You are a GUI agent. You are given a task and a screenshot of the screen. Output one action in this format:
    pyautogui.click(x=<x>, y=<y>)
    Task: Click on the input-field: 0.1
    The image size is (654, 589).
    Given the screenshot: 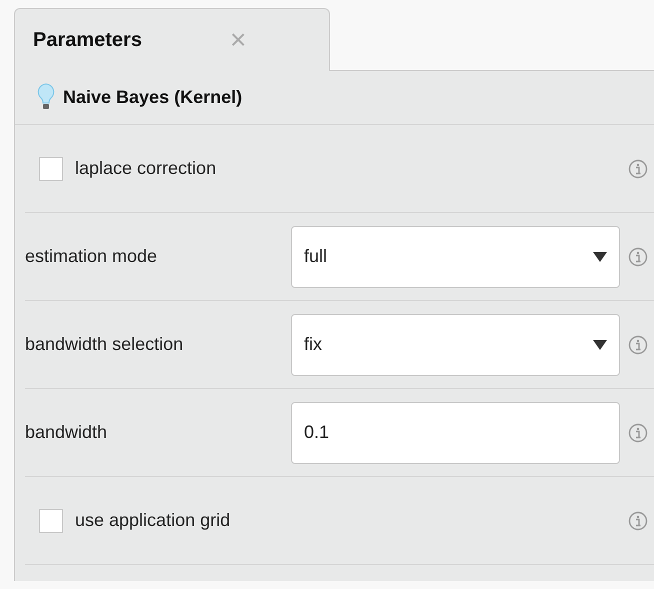 What is the action you would take?
    pyautogui.click(x=455, y=433)
    